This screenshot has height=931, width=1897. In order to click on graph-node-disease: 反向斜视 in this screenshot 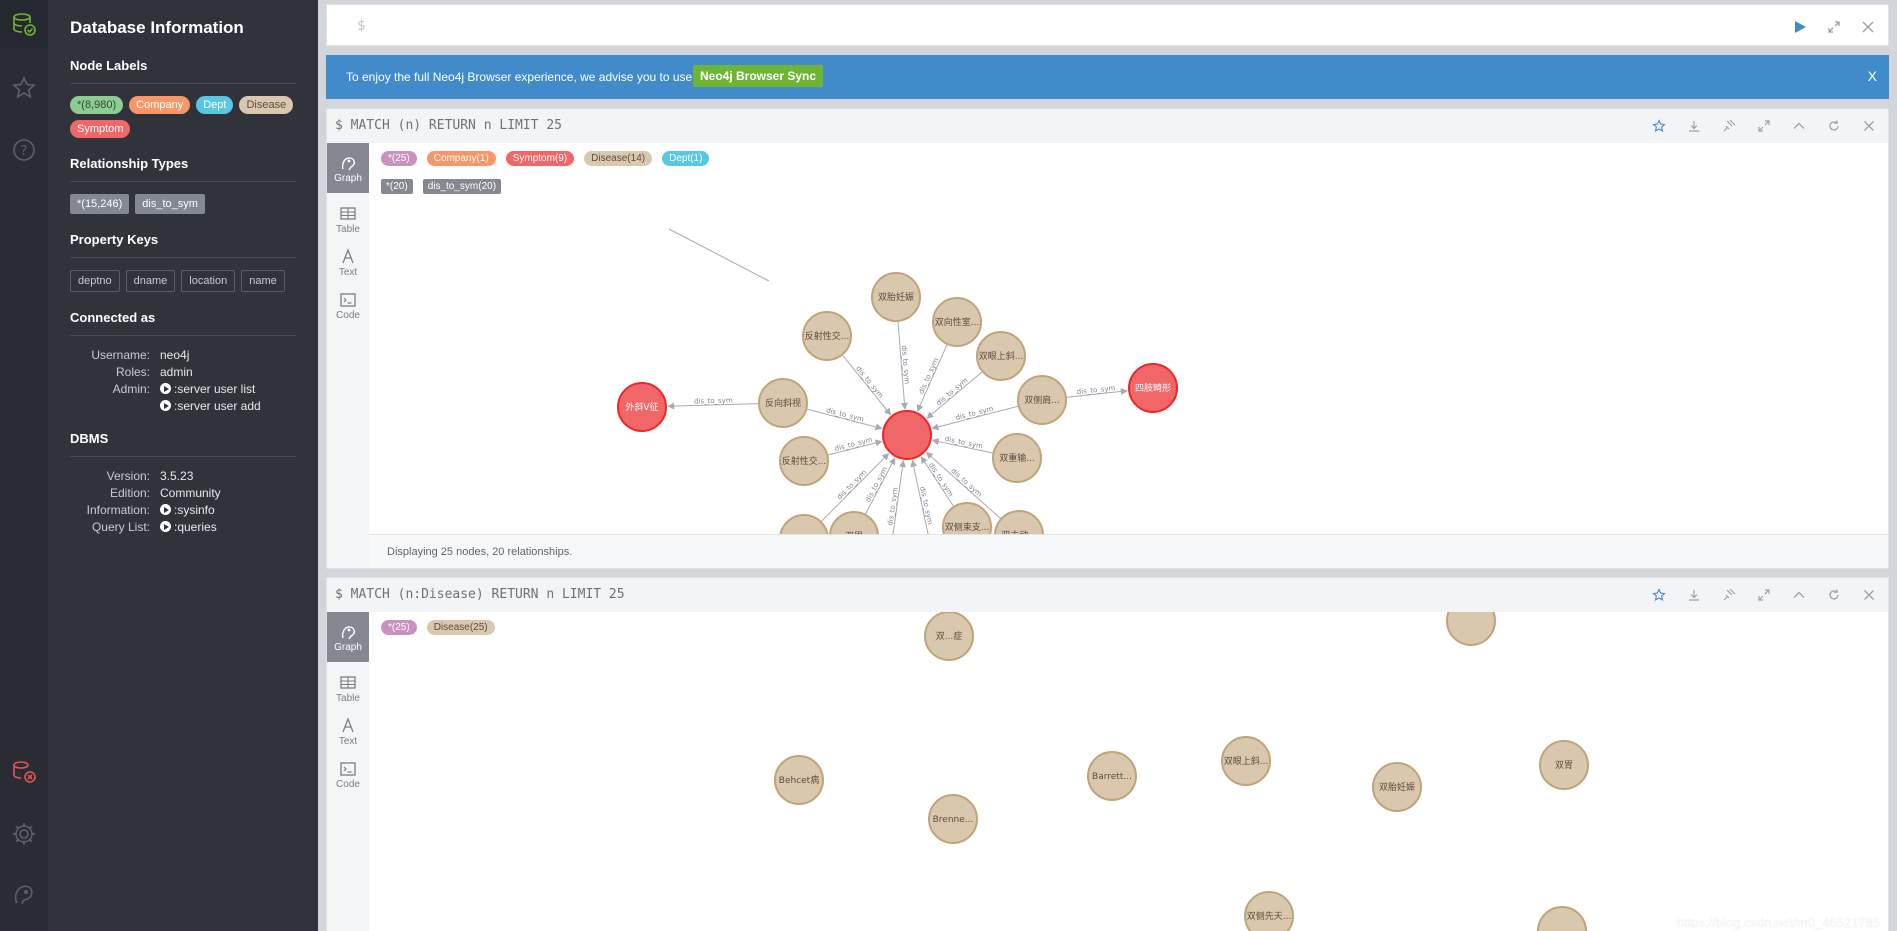, I will do `click(783, 403)`.